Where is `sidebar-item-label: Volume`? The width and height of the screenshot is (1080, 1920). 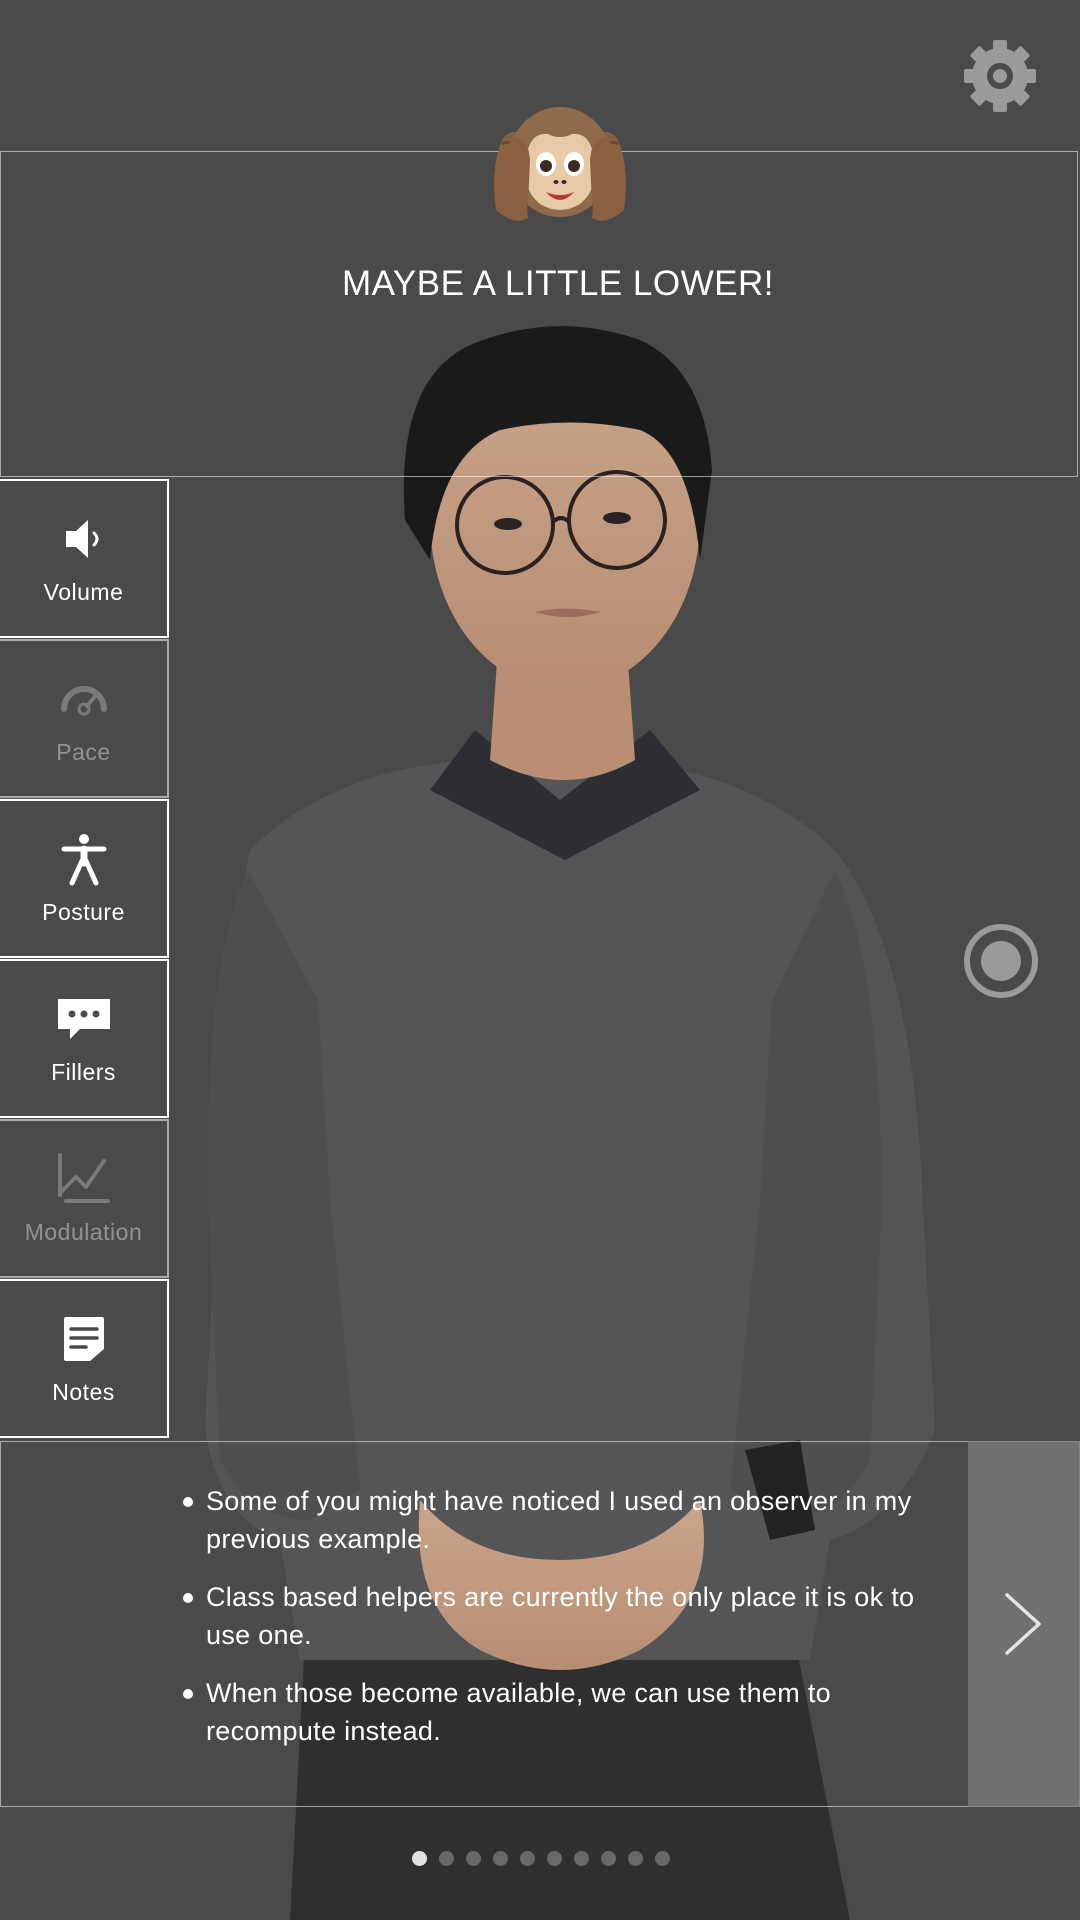 sidebar-item-label: Volume is located at coordinates (83, 592).